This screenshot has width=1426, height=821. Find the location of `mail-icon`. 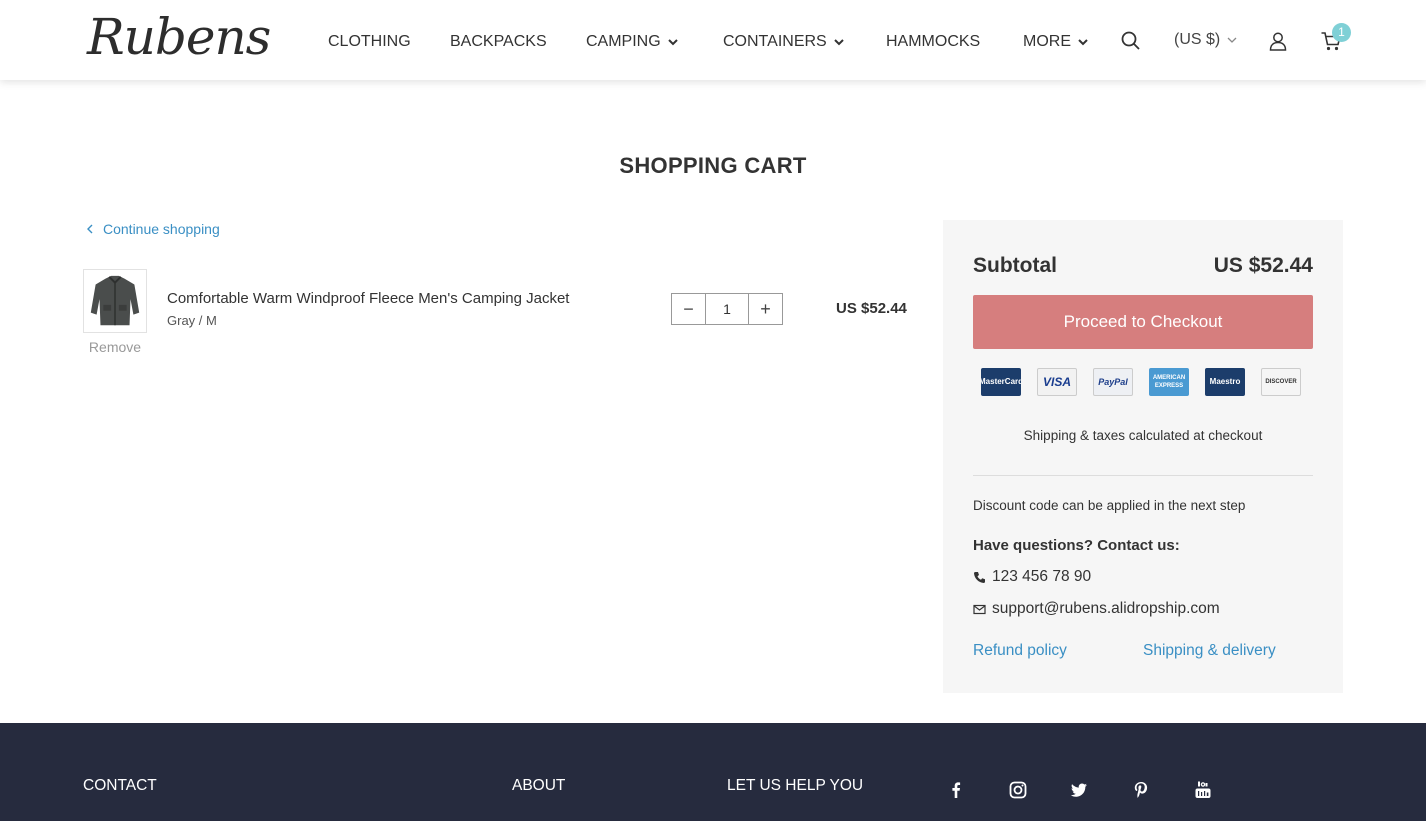

mail-icon is located at coordinates (979, 609).